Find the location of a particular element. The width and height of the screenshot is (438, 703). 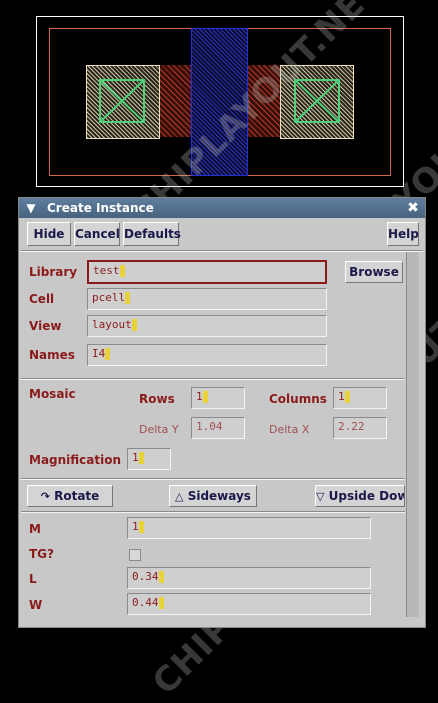

columns-label: Columns is located at coordinates (298, 399).